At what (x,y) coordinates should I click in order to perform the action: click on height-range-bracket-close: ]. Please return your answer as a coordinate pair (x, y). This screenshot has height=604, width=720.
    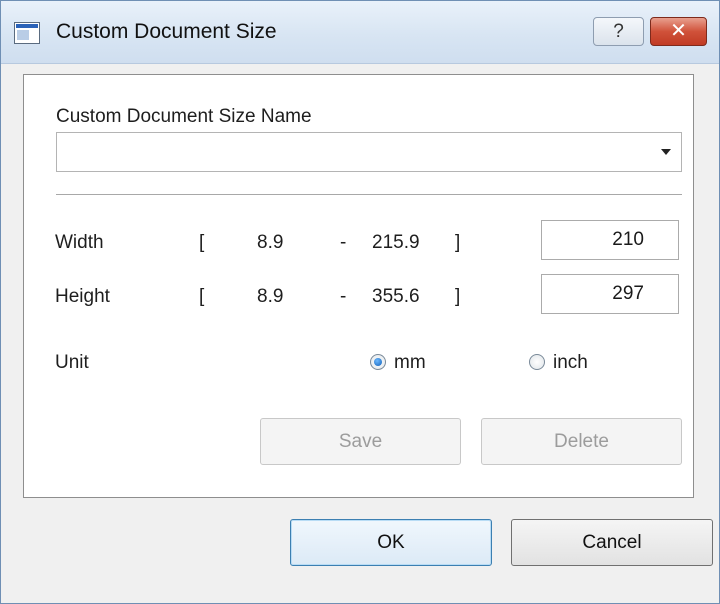
    Looking at the image, I should click on (458, 296).